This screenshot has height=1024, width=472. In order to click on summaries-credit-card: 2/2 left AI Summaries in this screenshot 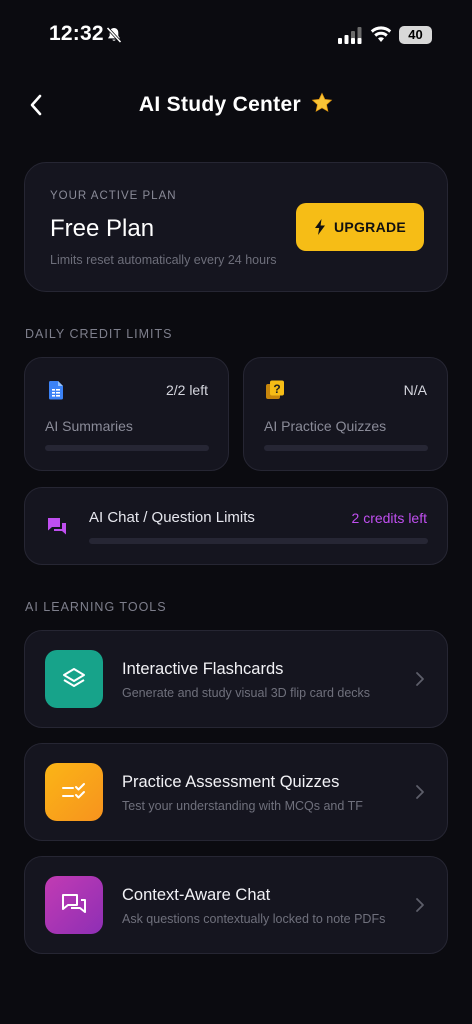, I will do `click(126, 414)`.